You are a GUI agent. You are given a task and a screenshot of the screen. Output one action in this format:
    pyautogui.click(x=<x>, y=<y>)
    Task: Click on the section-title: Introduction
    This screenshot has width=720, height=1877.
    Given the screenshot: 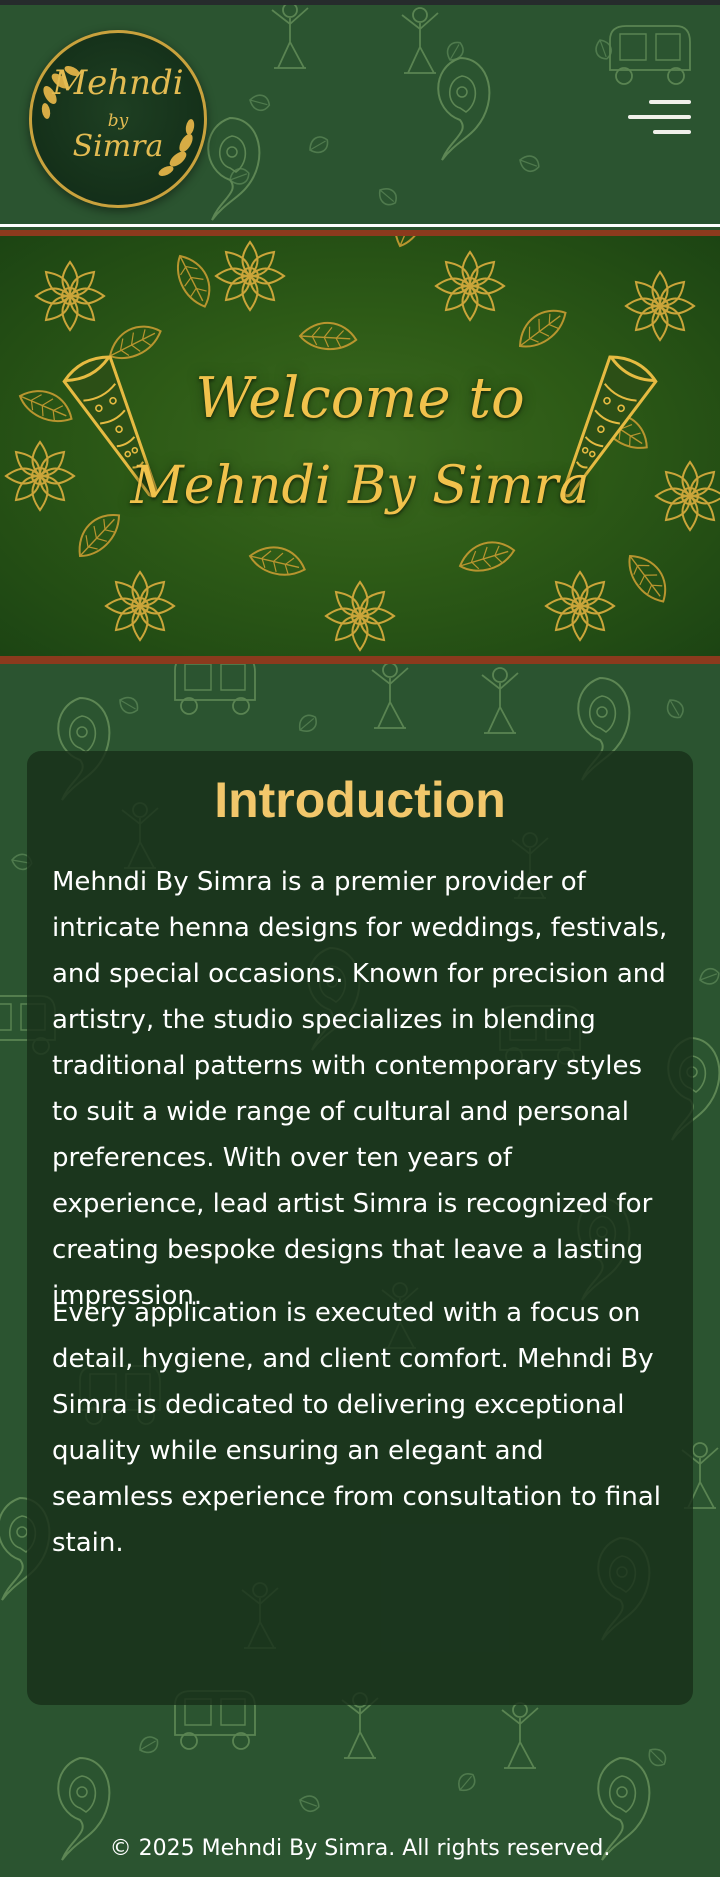 What is the action you would take?
    pyautogui.click(x=360, y=800)
    